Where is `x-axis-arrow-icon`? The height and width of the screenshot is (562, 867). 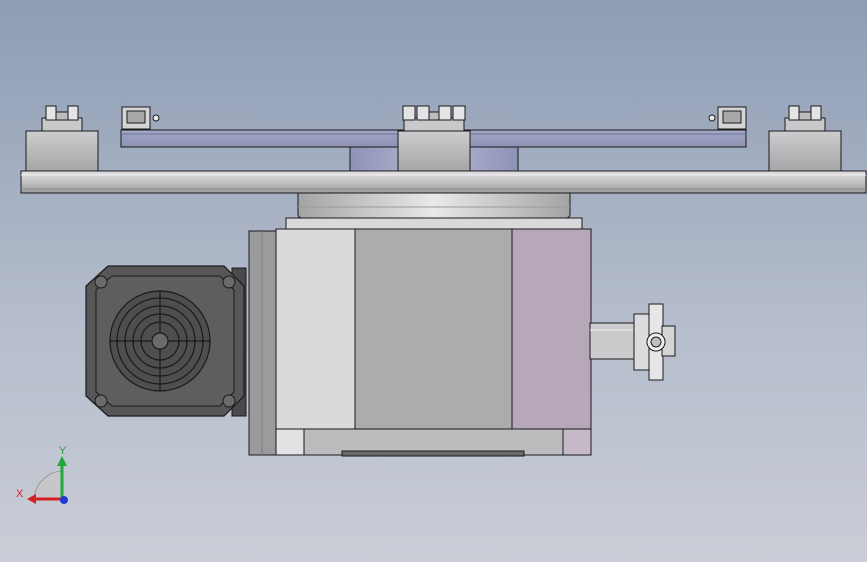 x-axis-arrow-icon is located at coordinates (31, 499).